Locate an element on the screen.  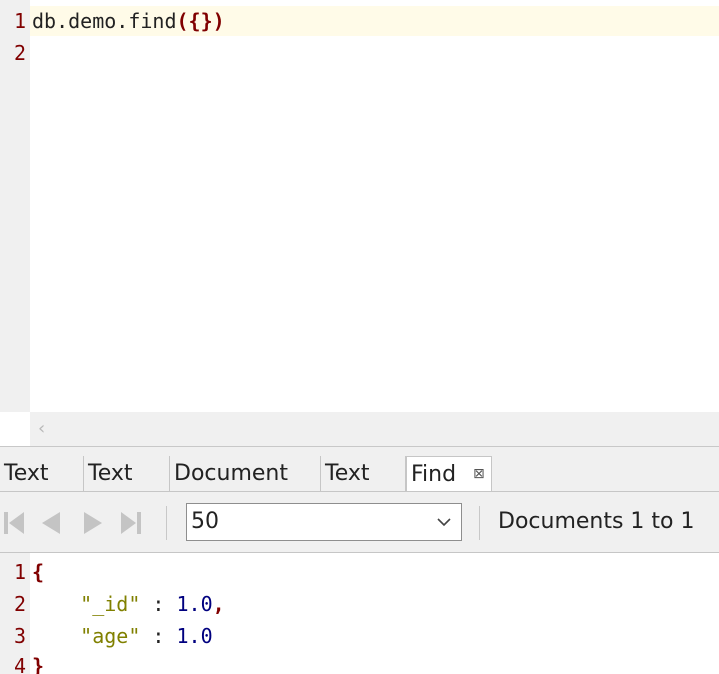
result-field: "_id" : 1.0, is located at coordinates (128, 604).